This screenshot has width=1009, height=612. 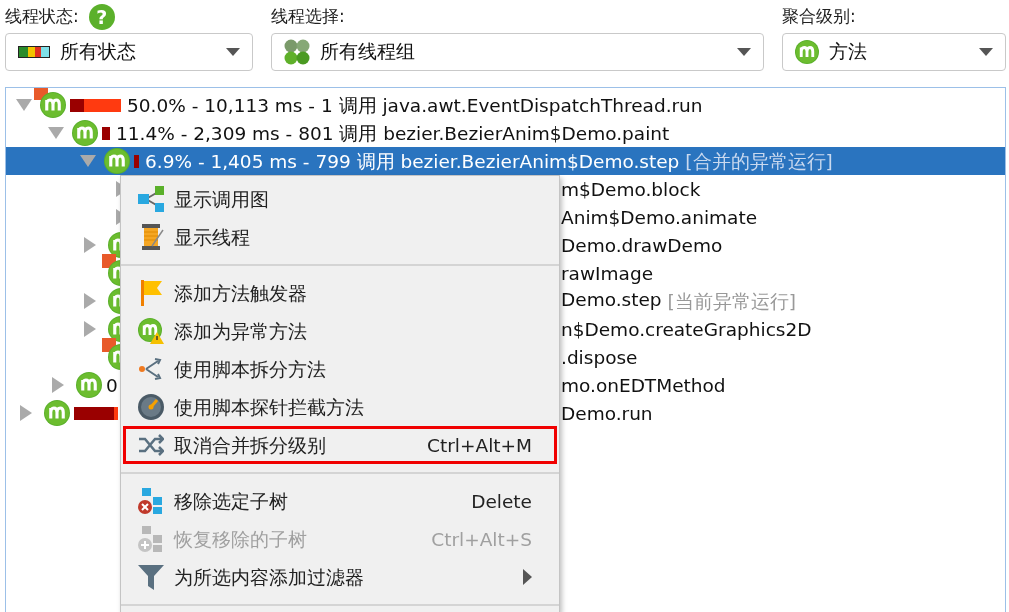 What do you see at coordinates (308, 16) in the screenshot?
I see `filter-label: 线程选择:` at bounding box center [308, 16].